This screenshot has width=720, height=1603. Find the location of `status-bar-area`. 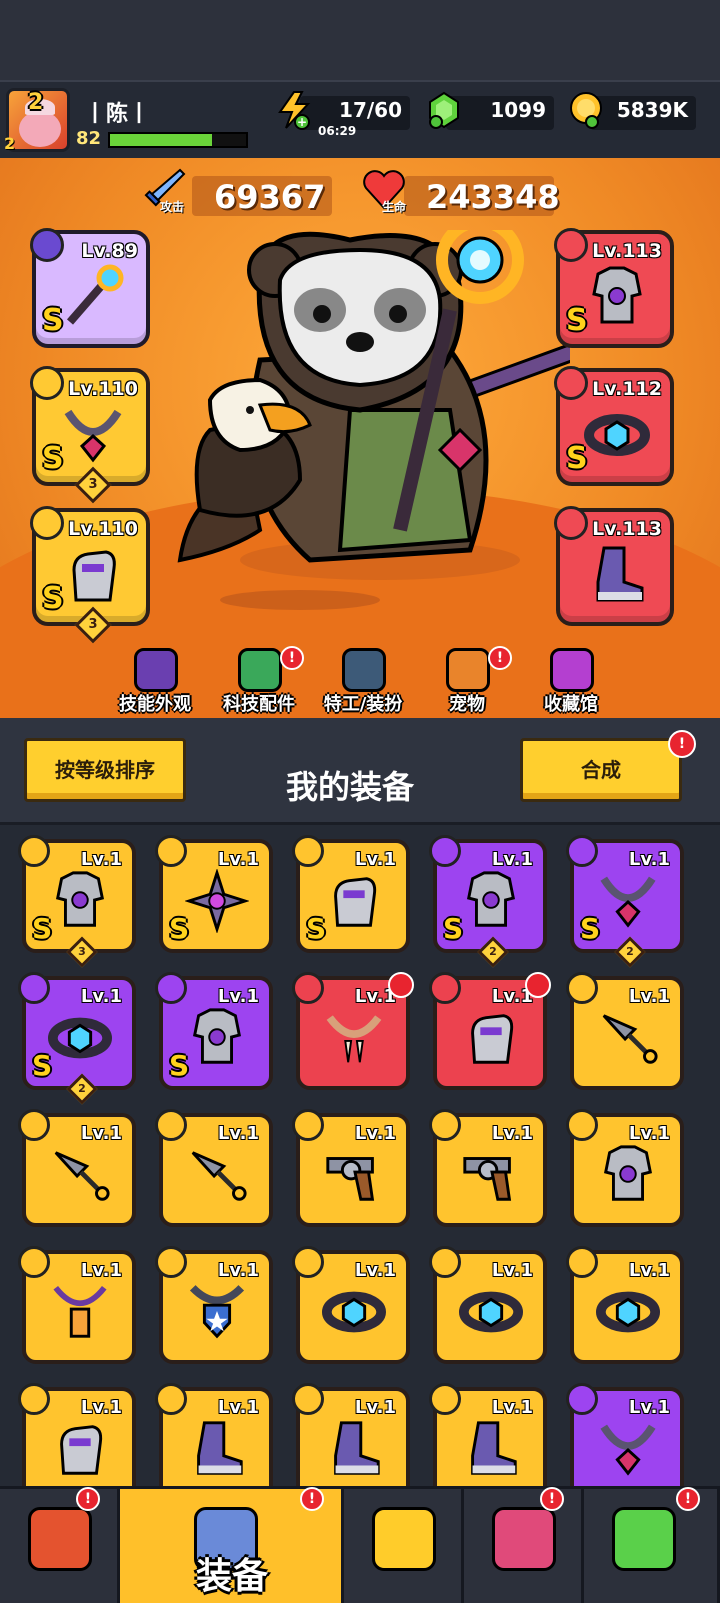

status-bar-area is located at coordinates (360, 40).